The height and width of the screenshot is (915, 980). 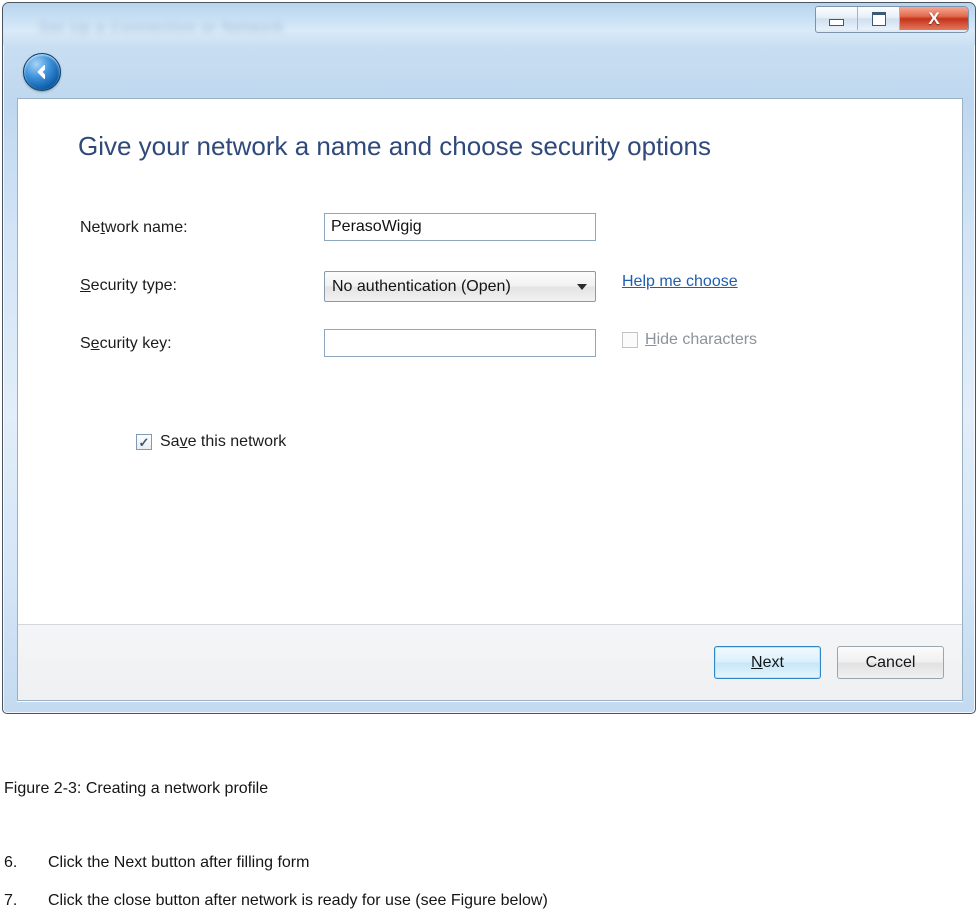 I want to click on network-name-label: Network name:, so click(x=134, y=228).